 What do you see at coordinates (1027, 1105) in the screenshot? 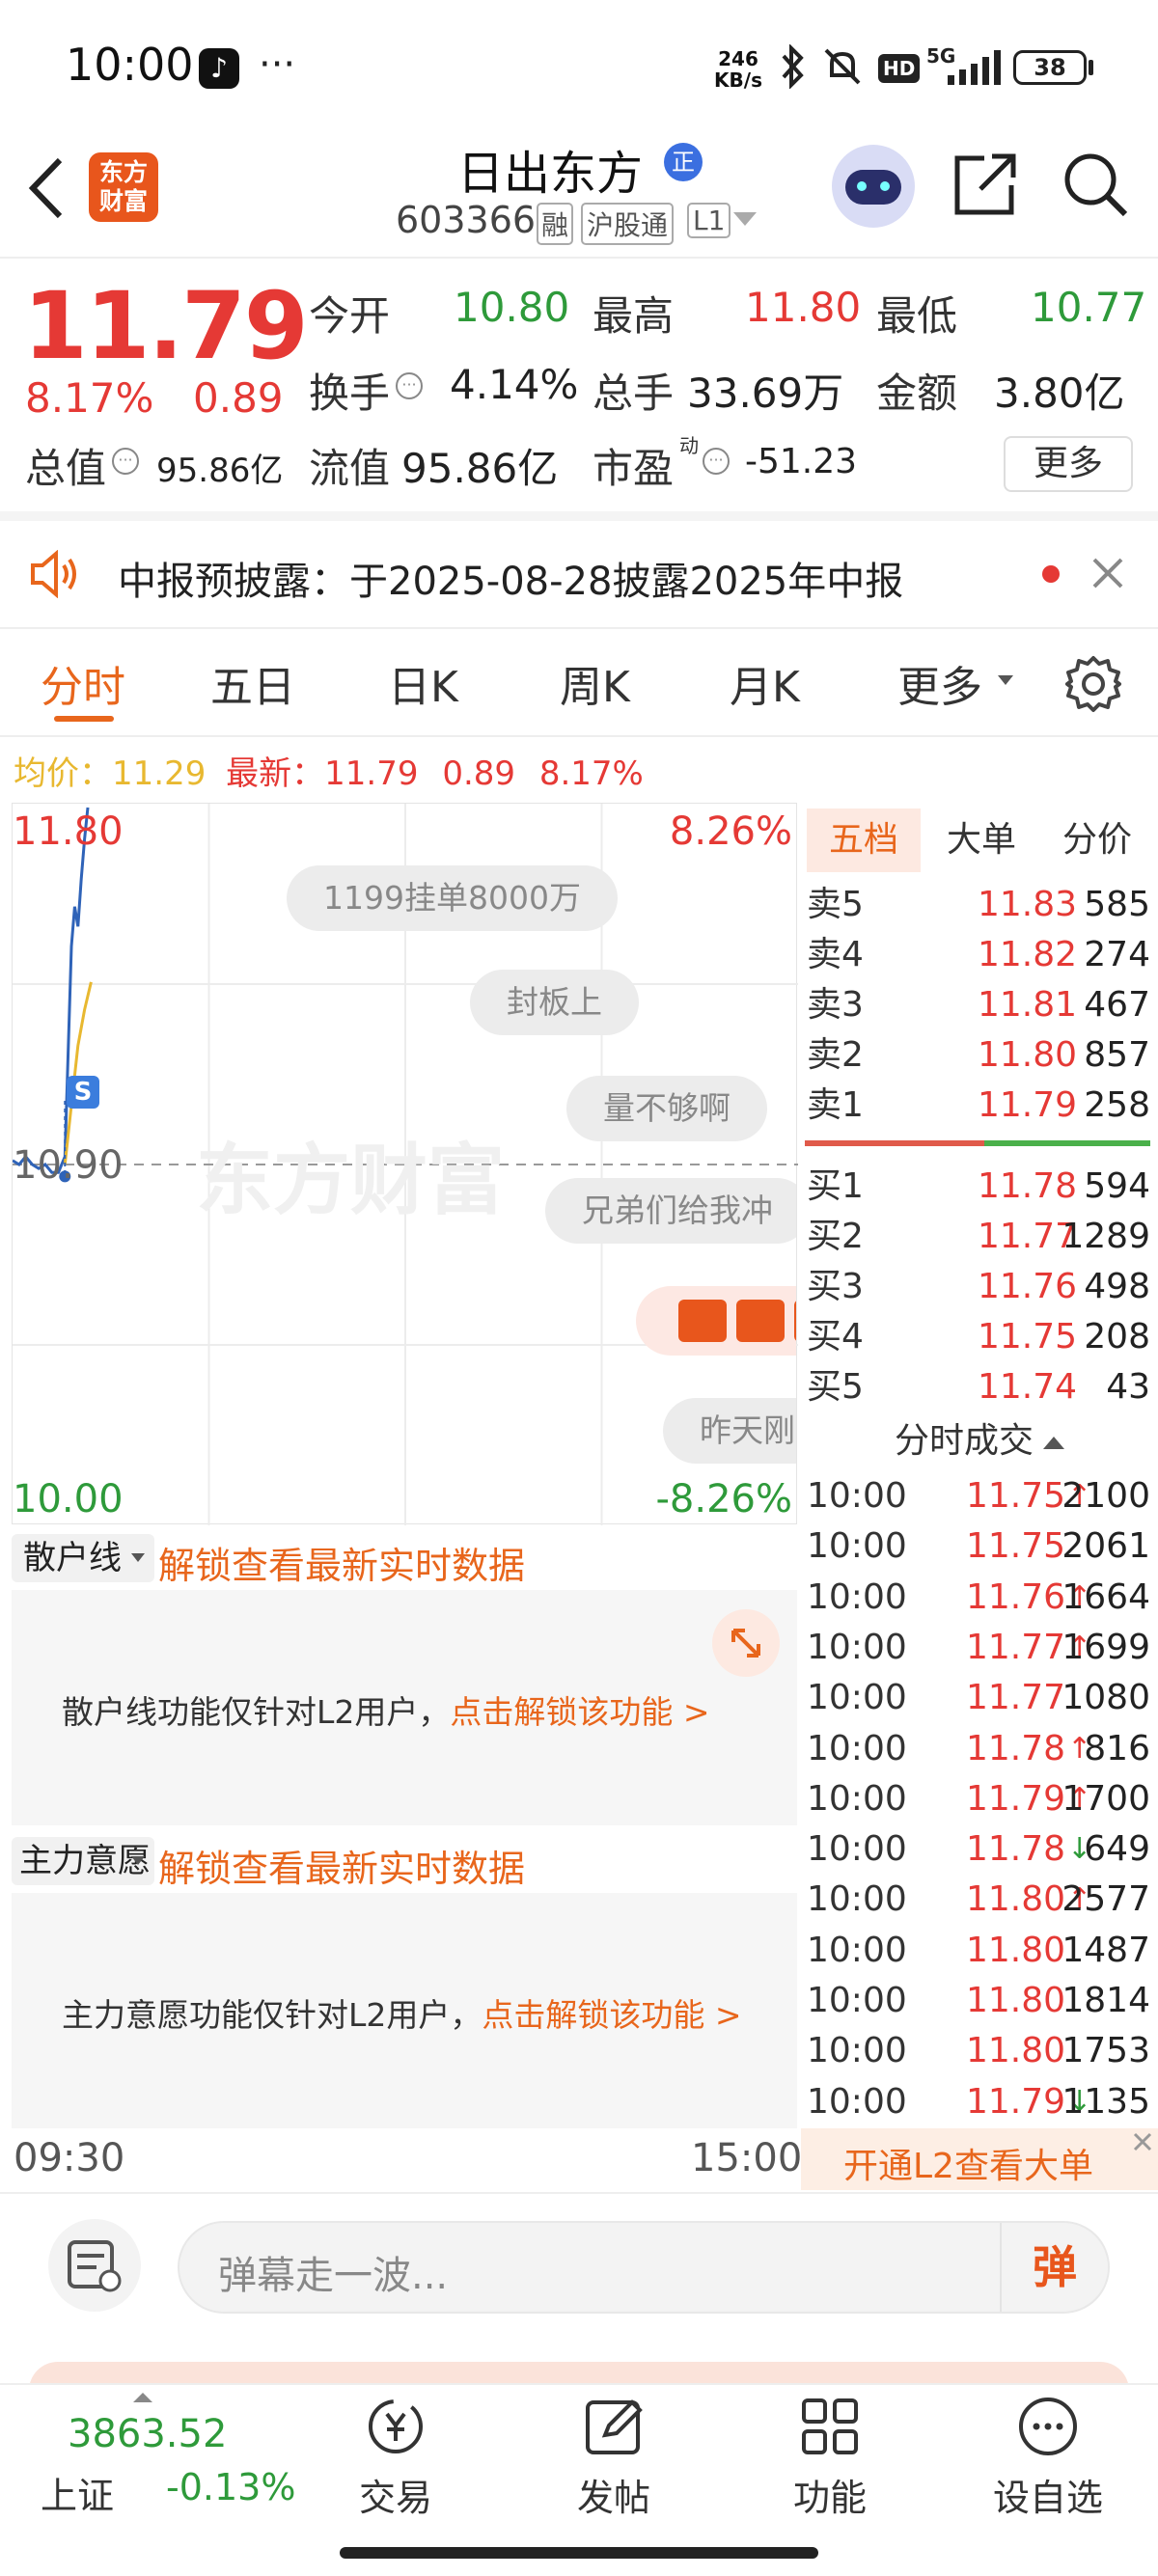
I see `ask-price: 11.79` at bounding box center [1027, 1105].